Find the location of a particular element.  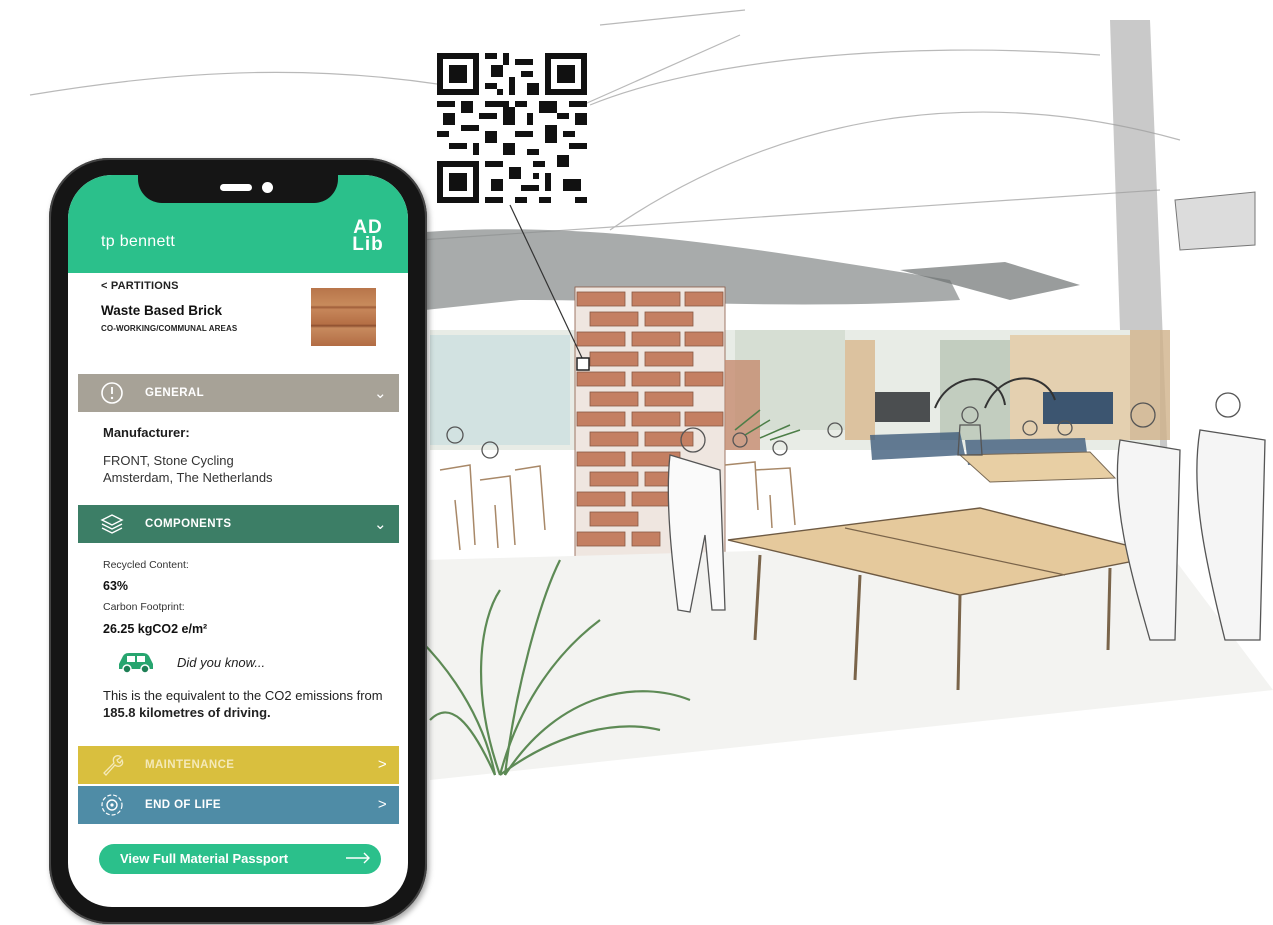

carbon-footprint-label: Carbon Footprint: is located at coordinates (144, 607).